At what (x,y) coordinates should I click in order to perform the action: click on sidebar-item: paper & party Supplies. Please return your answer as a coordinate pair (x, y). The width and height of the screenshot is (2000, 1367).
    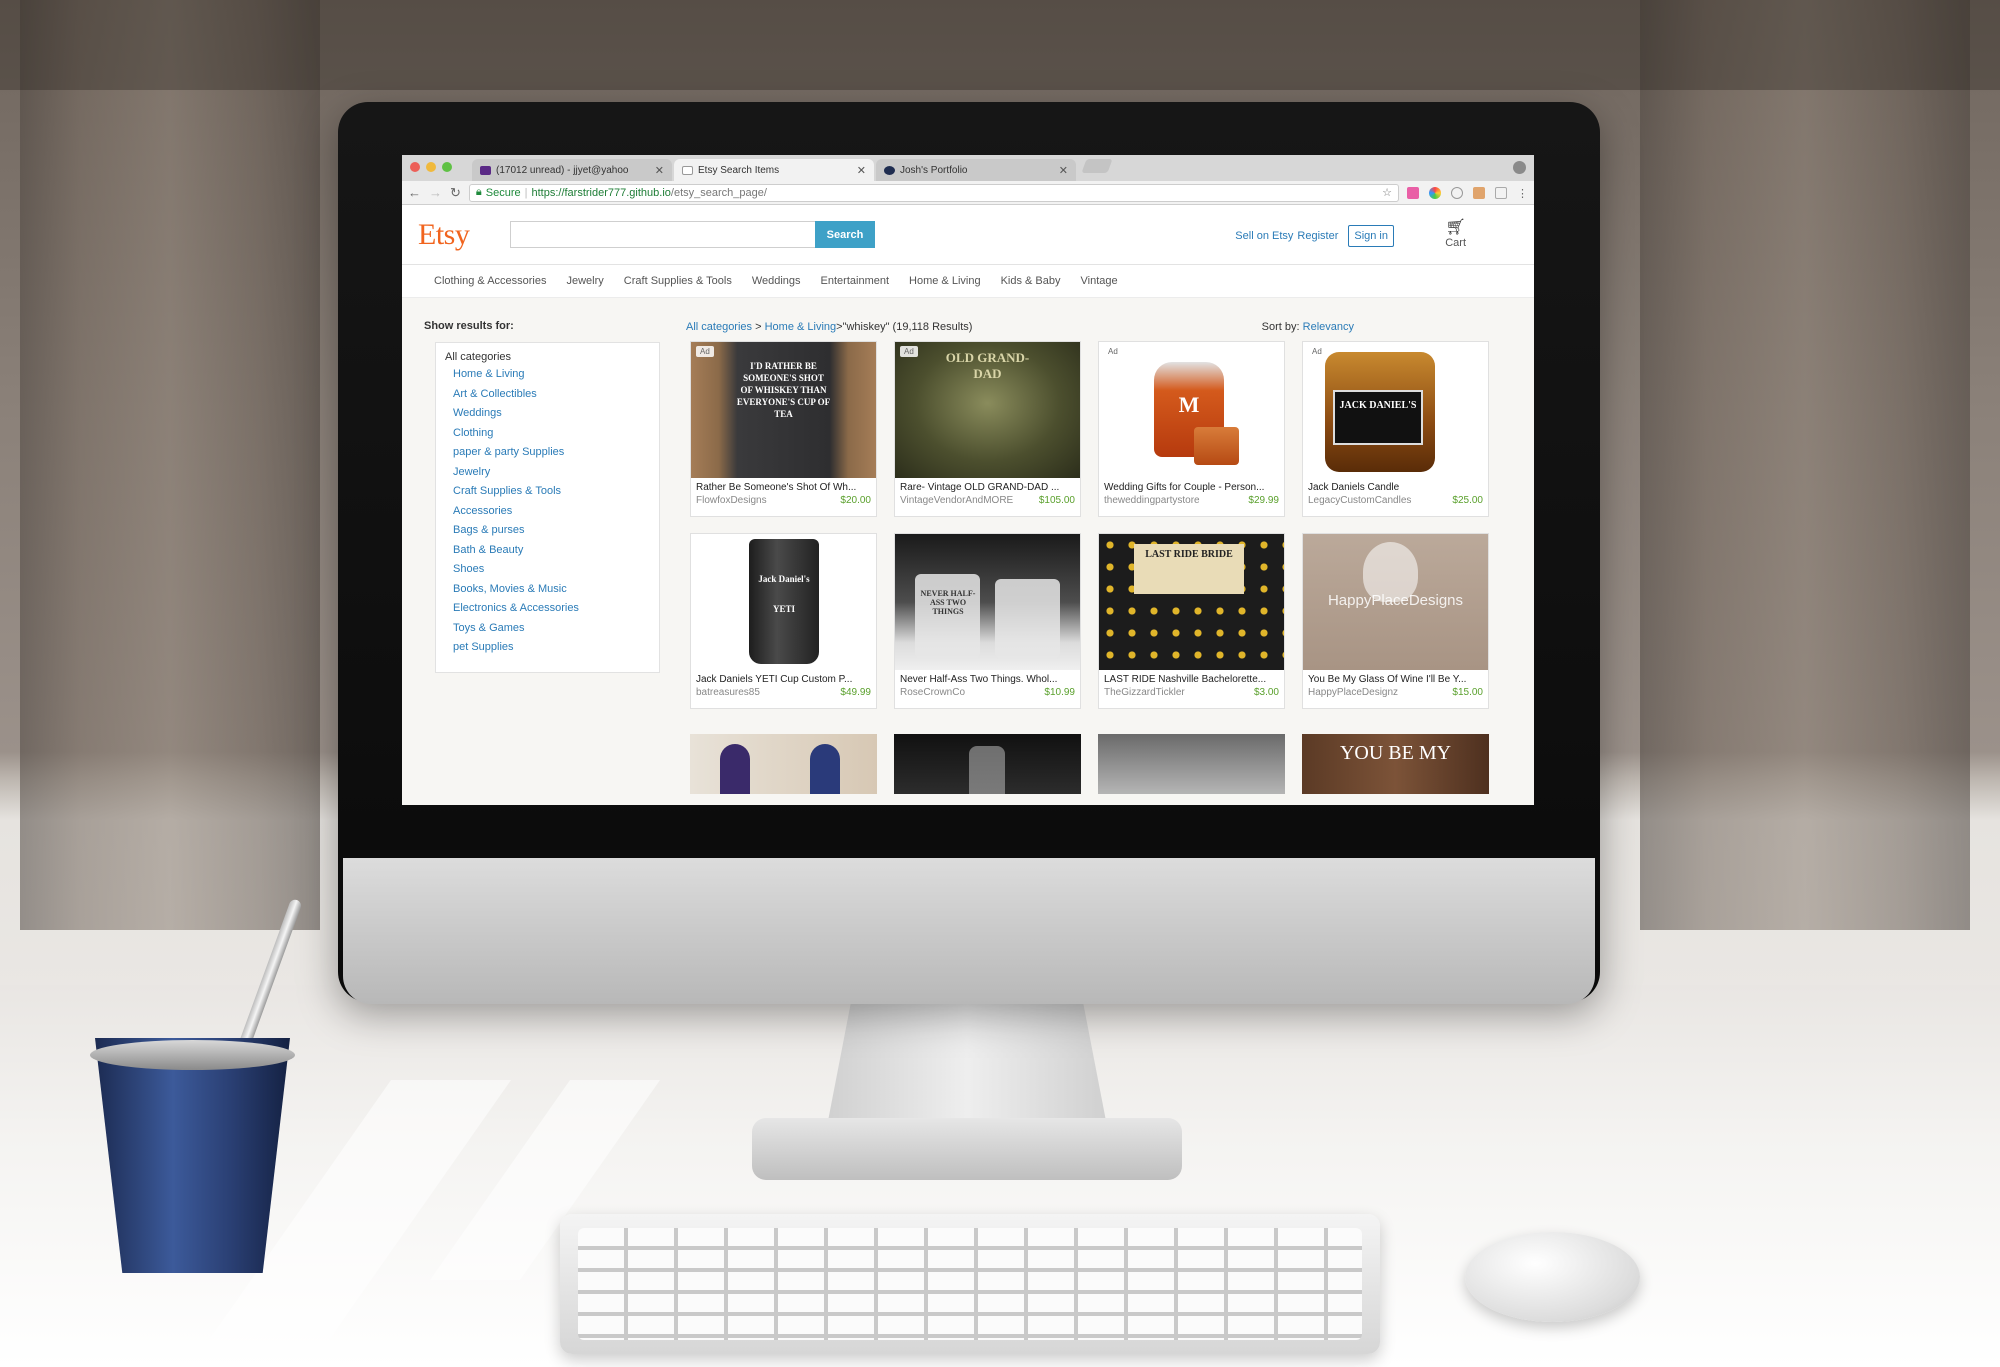
    Looking at the image, I should click on (551, 453).